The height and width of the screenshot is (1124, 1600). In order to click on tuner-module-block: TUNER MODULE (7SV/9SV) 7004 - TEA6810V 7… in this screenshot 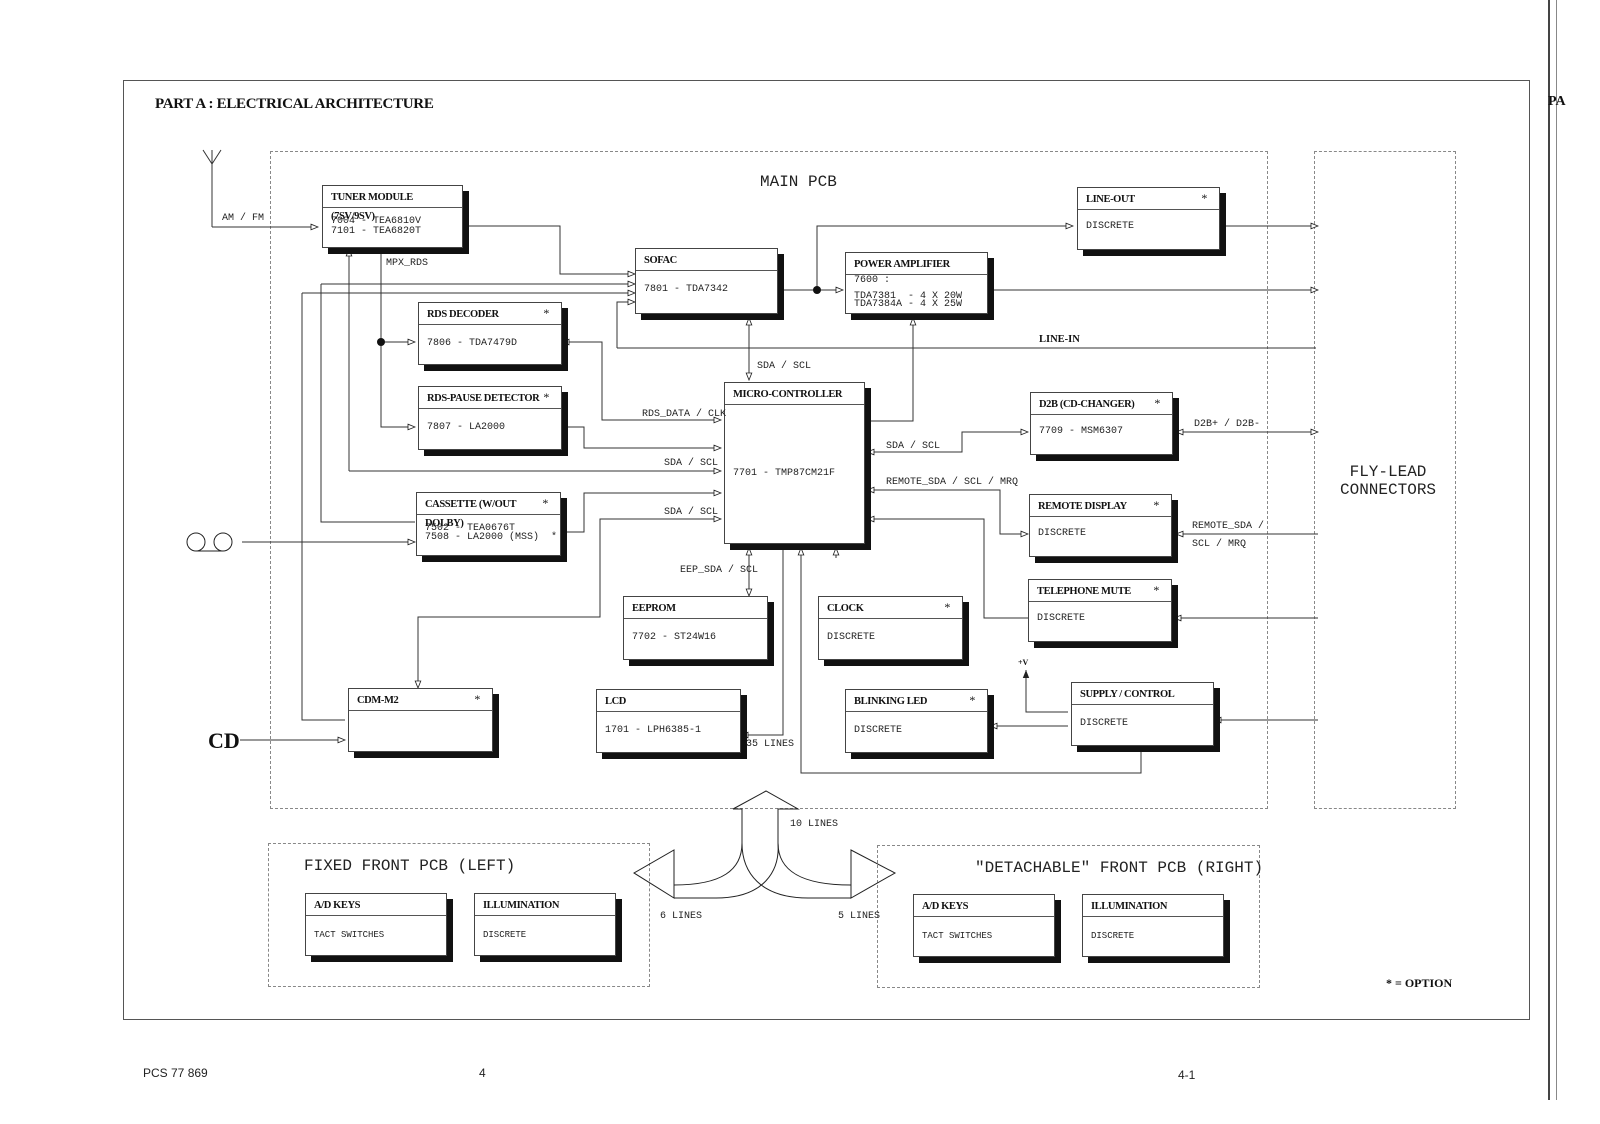, I will do `click(392, 216)`.